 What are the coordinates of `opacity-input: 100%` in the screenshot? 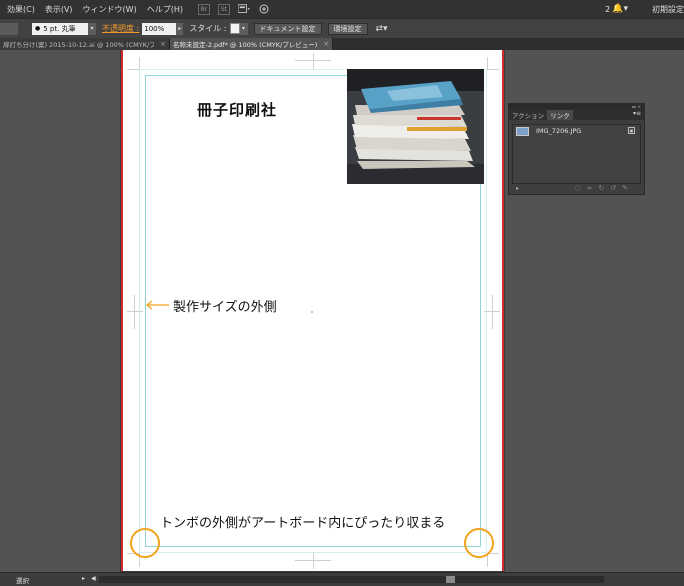 It's located at (159, 28).